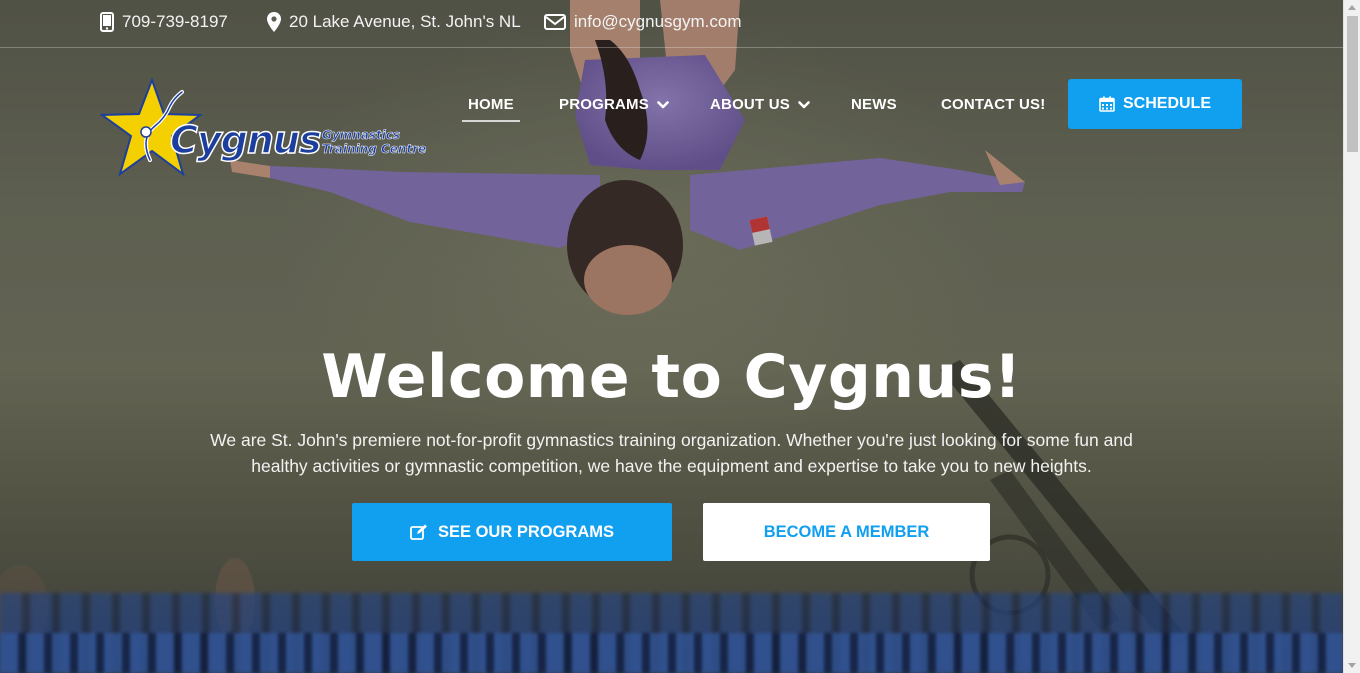 This screenshot has height=673, width=1360. I want to click on logo-tagline-2: Training Centre, so click(374, 149).